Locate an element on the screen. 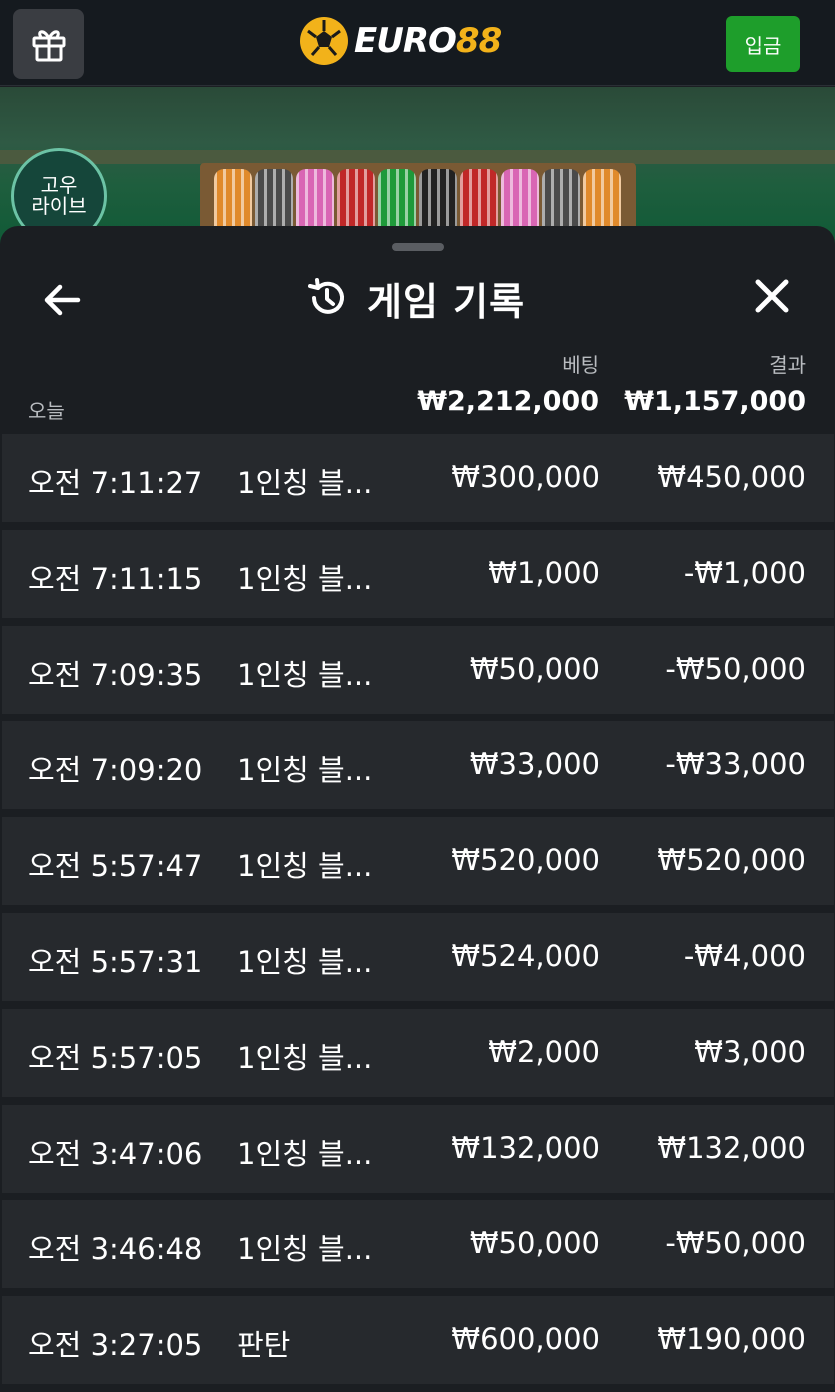  live-game-view: 고우 라이브 is located at coordinates (417, 167).